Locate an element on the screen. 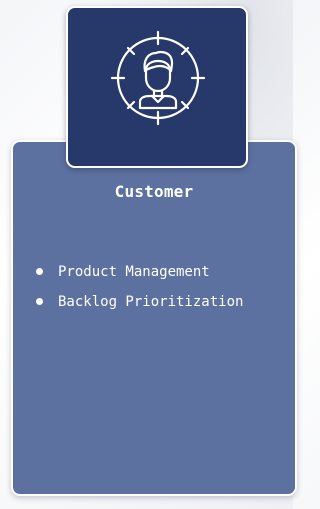 This screenshot has height=509, width=320. customer-target-icon is located at coordinates (158, 78).